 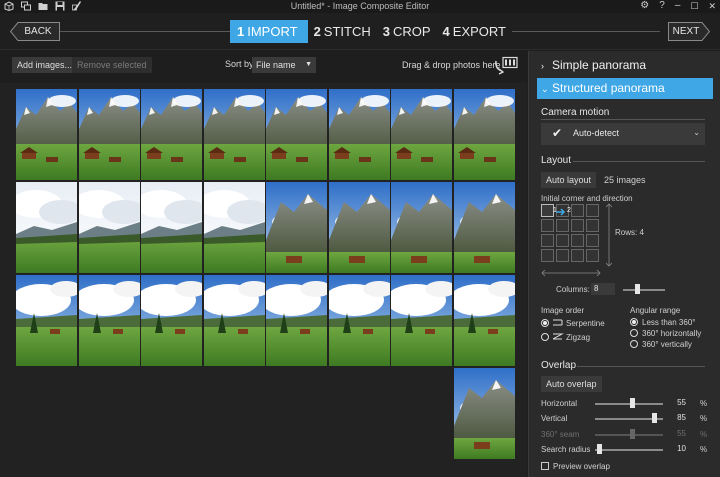 I want to click on window-title: Untitled* - Image Composite Editor, so click(x=360, y=6).